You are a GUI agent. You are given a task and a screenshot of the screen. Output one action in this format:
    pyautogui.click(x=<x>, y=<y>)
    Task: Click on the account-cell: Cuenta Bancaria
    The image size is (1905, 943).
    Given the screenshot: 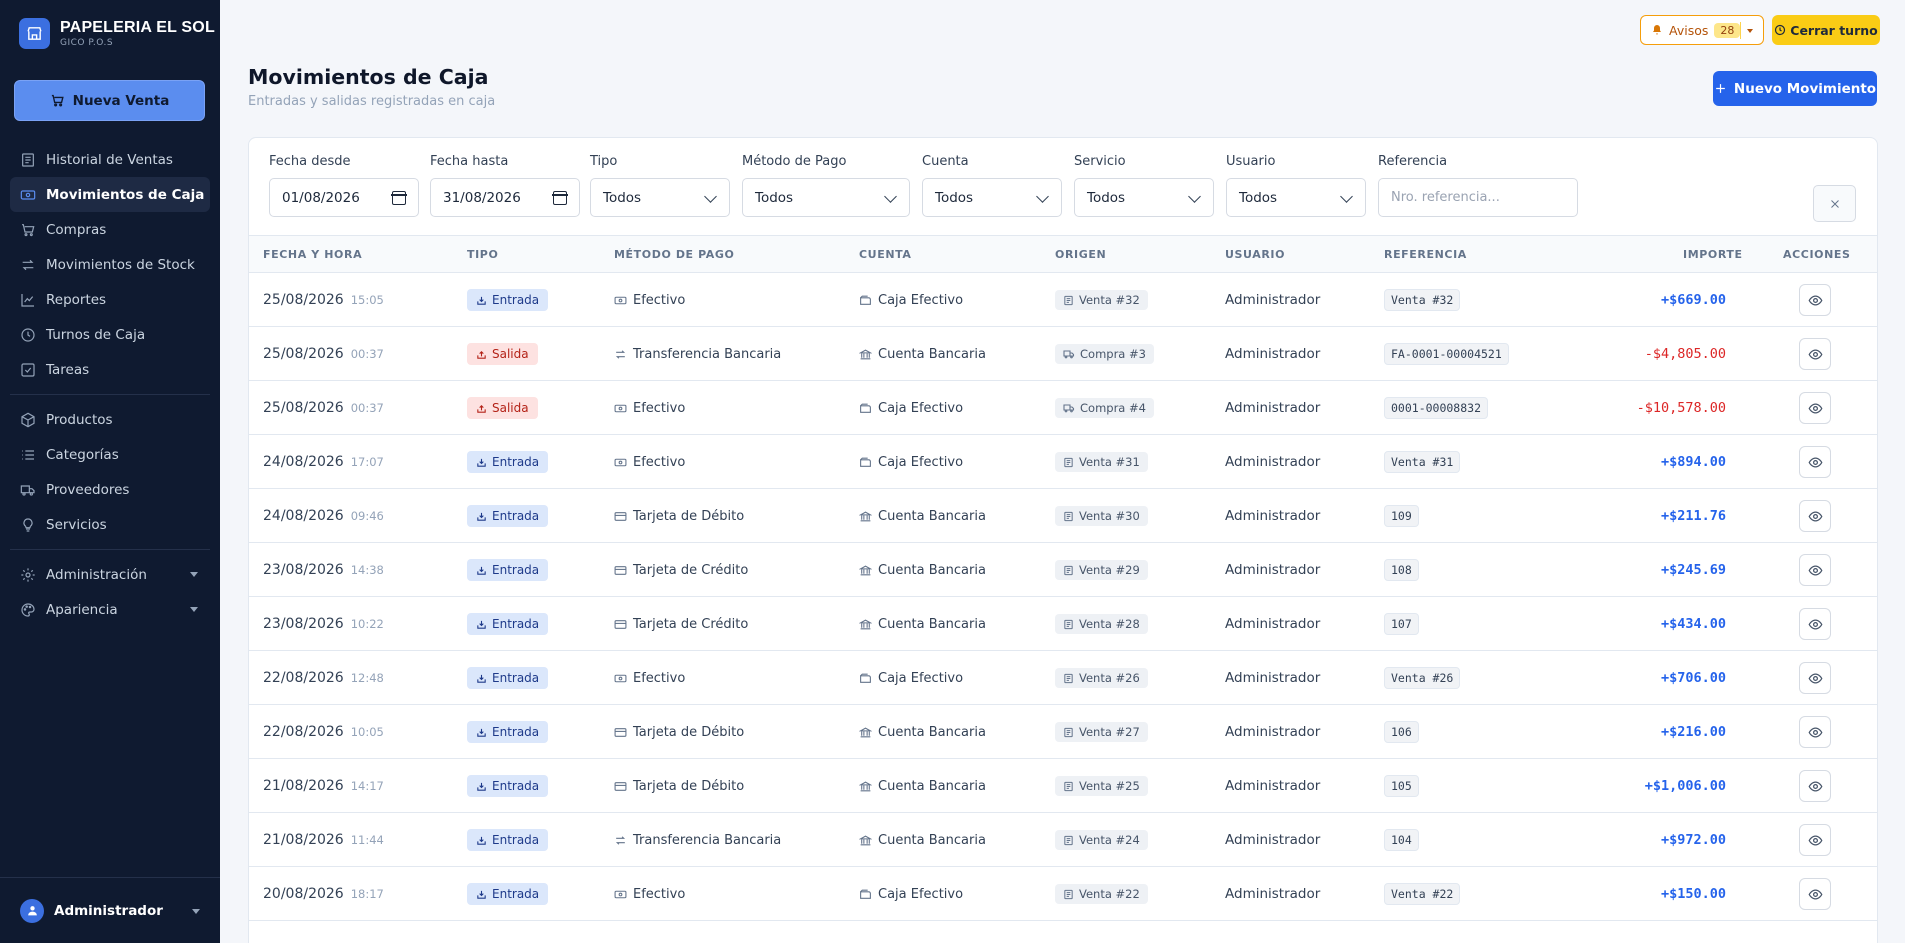 What is the action you would take?
    pyautogui.click(x=922, y=570)
    